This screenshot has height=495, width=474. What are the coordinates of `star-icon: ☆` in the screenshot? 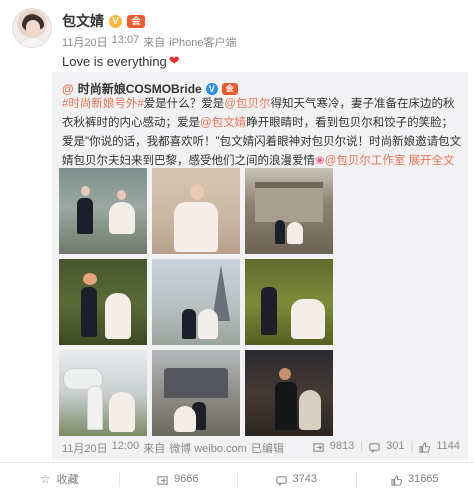 It's located at (45, 479).